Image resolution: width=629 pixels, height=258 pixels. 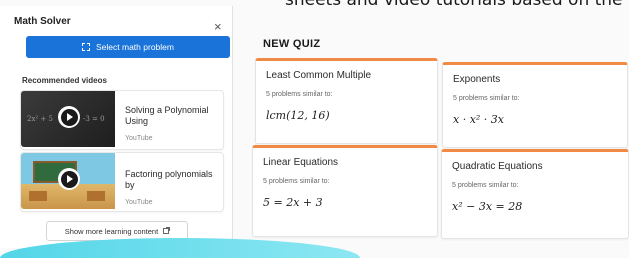 I want to click on quiz-card-title: Least Common Multiple, so click(x=319, y=75).